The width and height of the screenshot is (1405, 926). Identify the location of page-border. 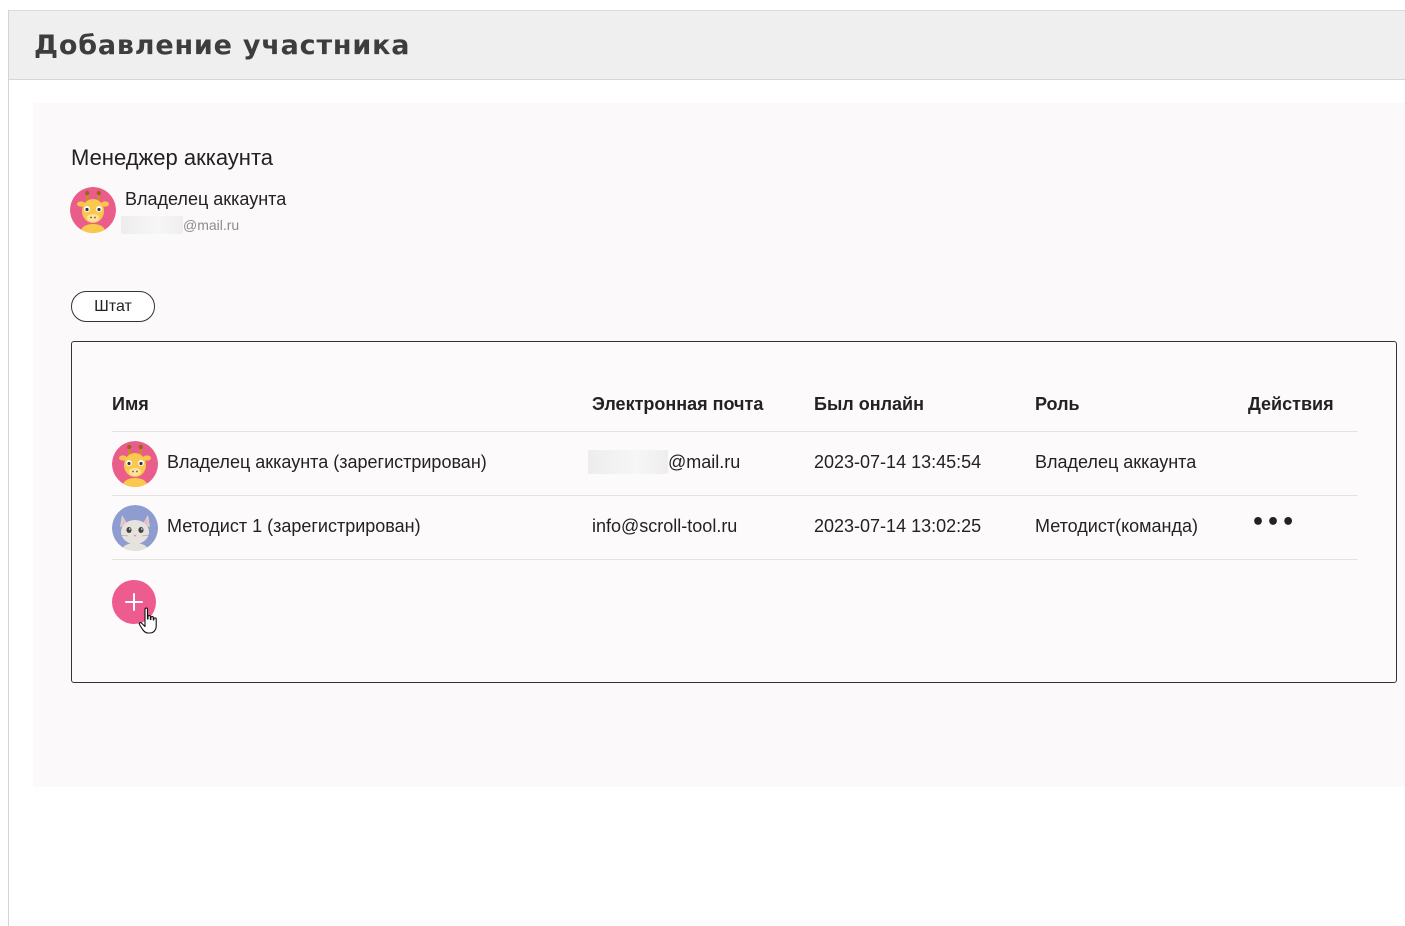
(8, 468).